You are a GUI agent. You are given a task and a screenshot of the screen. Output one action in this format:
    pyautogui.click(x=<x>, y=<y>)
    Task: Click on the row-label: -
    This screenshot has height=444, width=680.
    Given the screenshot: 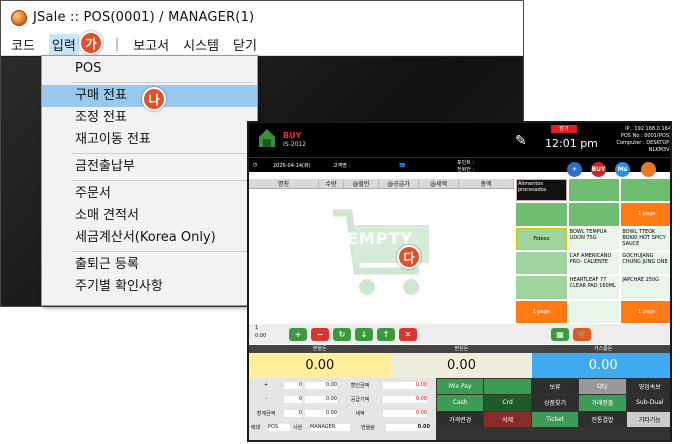 What is the action you would take?
    pyautogui.click(x=266, y=399)
    